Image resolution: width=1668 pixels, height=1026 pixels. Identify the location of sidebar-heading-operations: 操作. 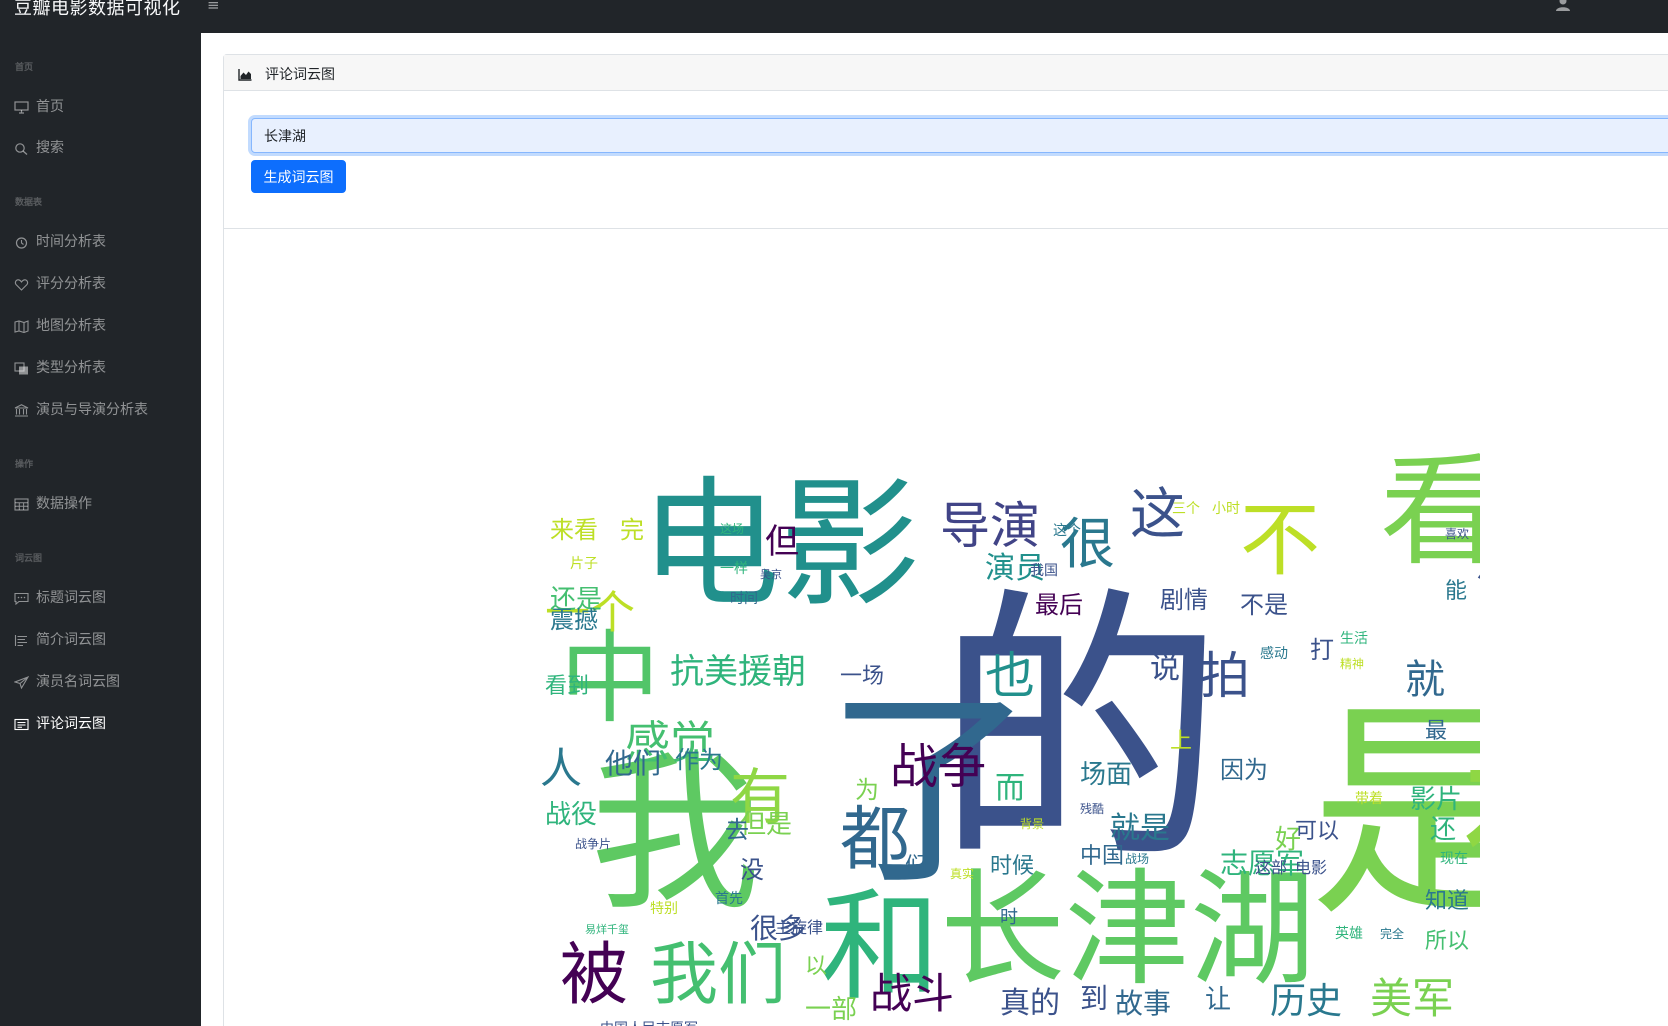
(24, 465).